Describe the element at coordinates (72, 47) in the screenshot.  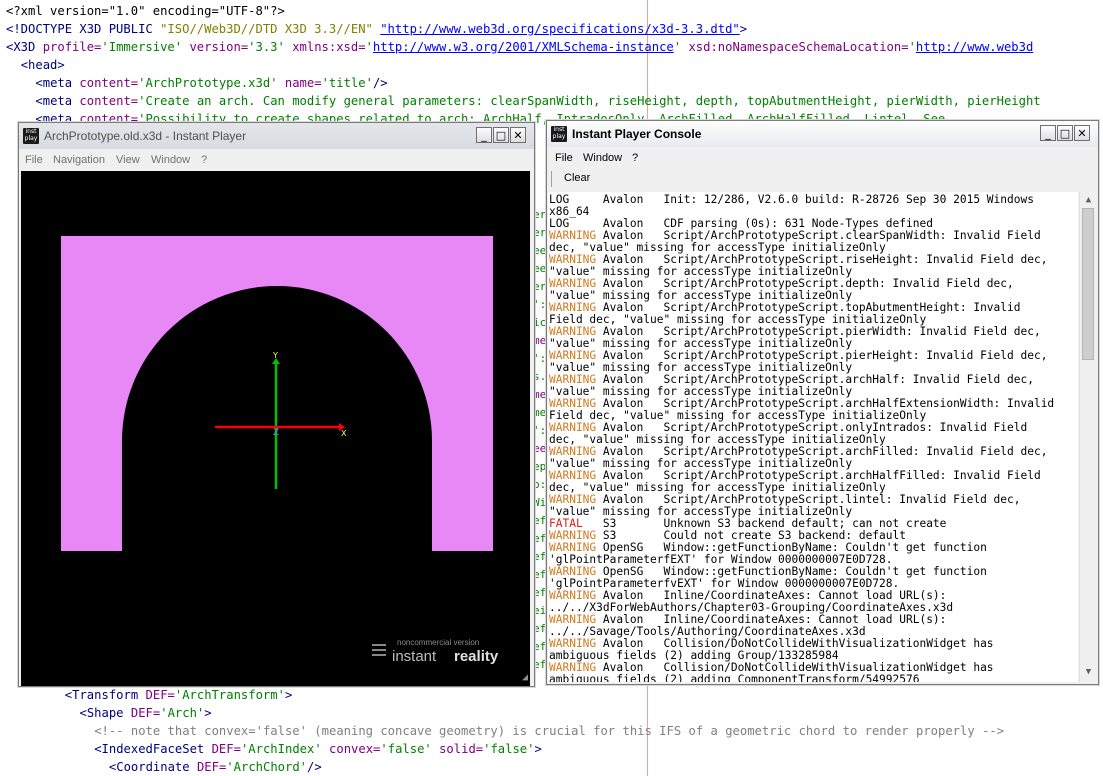
I see `code-token: profile=` at that location.